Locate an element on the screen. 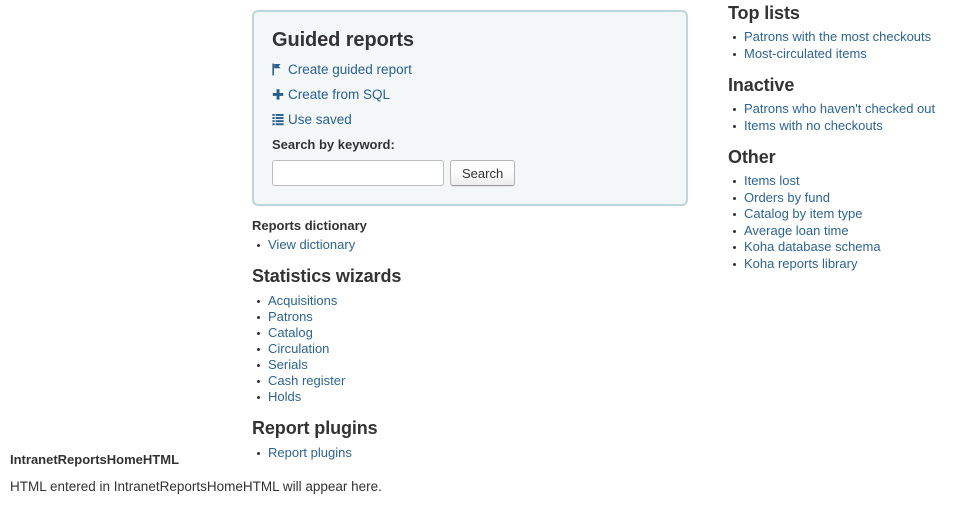 Image resolution: width=957 pixels, height=511 pixels. sidebar-item-orders-by-fund: Orders by fund is located at coordinates (787, 197).